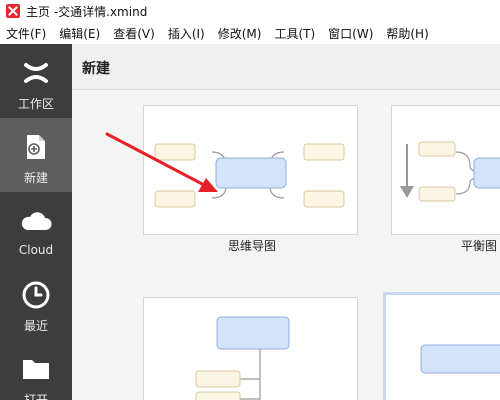  What do you see at coordinates (249, 175) in the screenshot?
I see `mindmap-preview` at bounding box center [249, 175].